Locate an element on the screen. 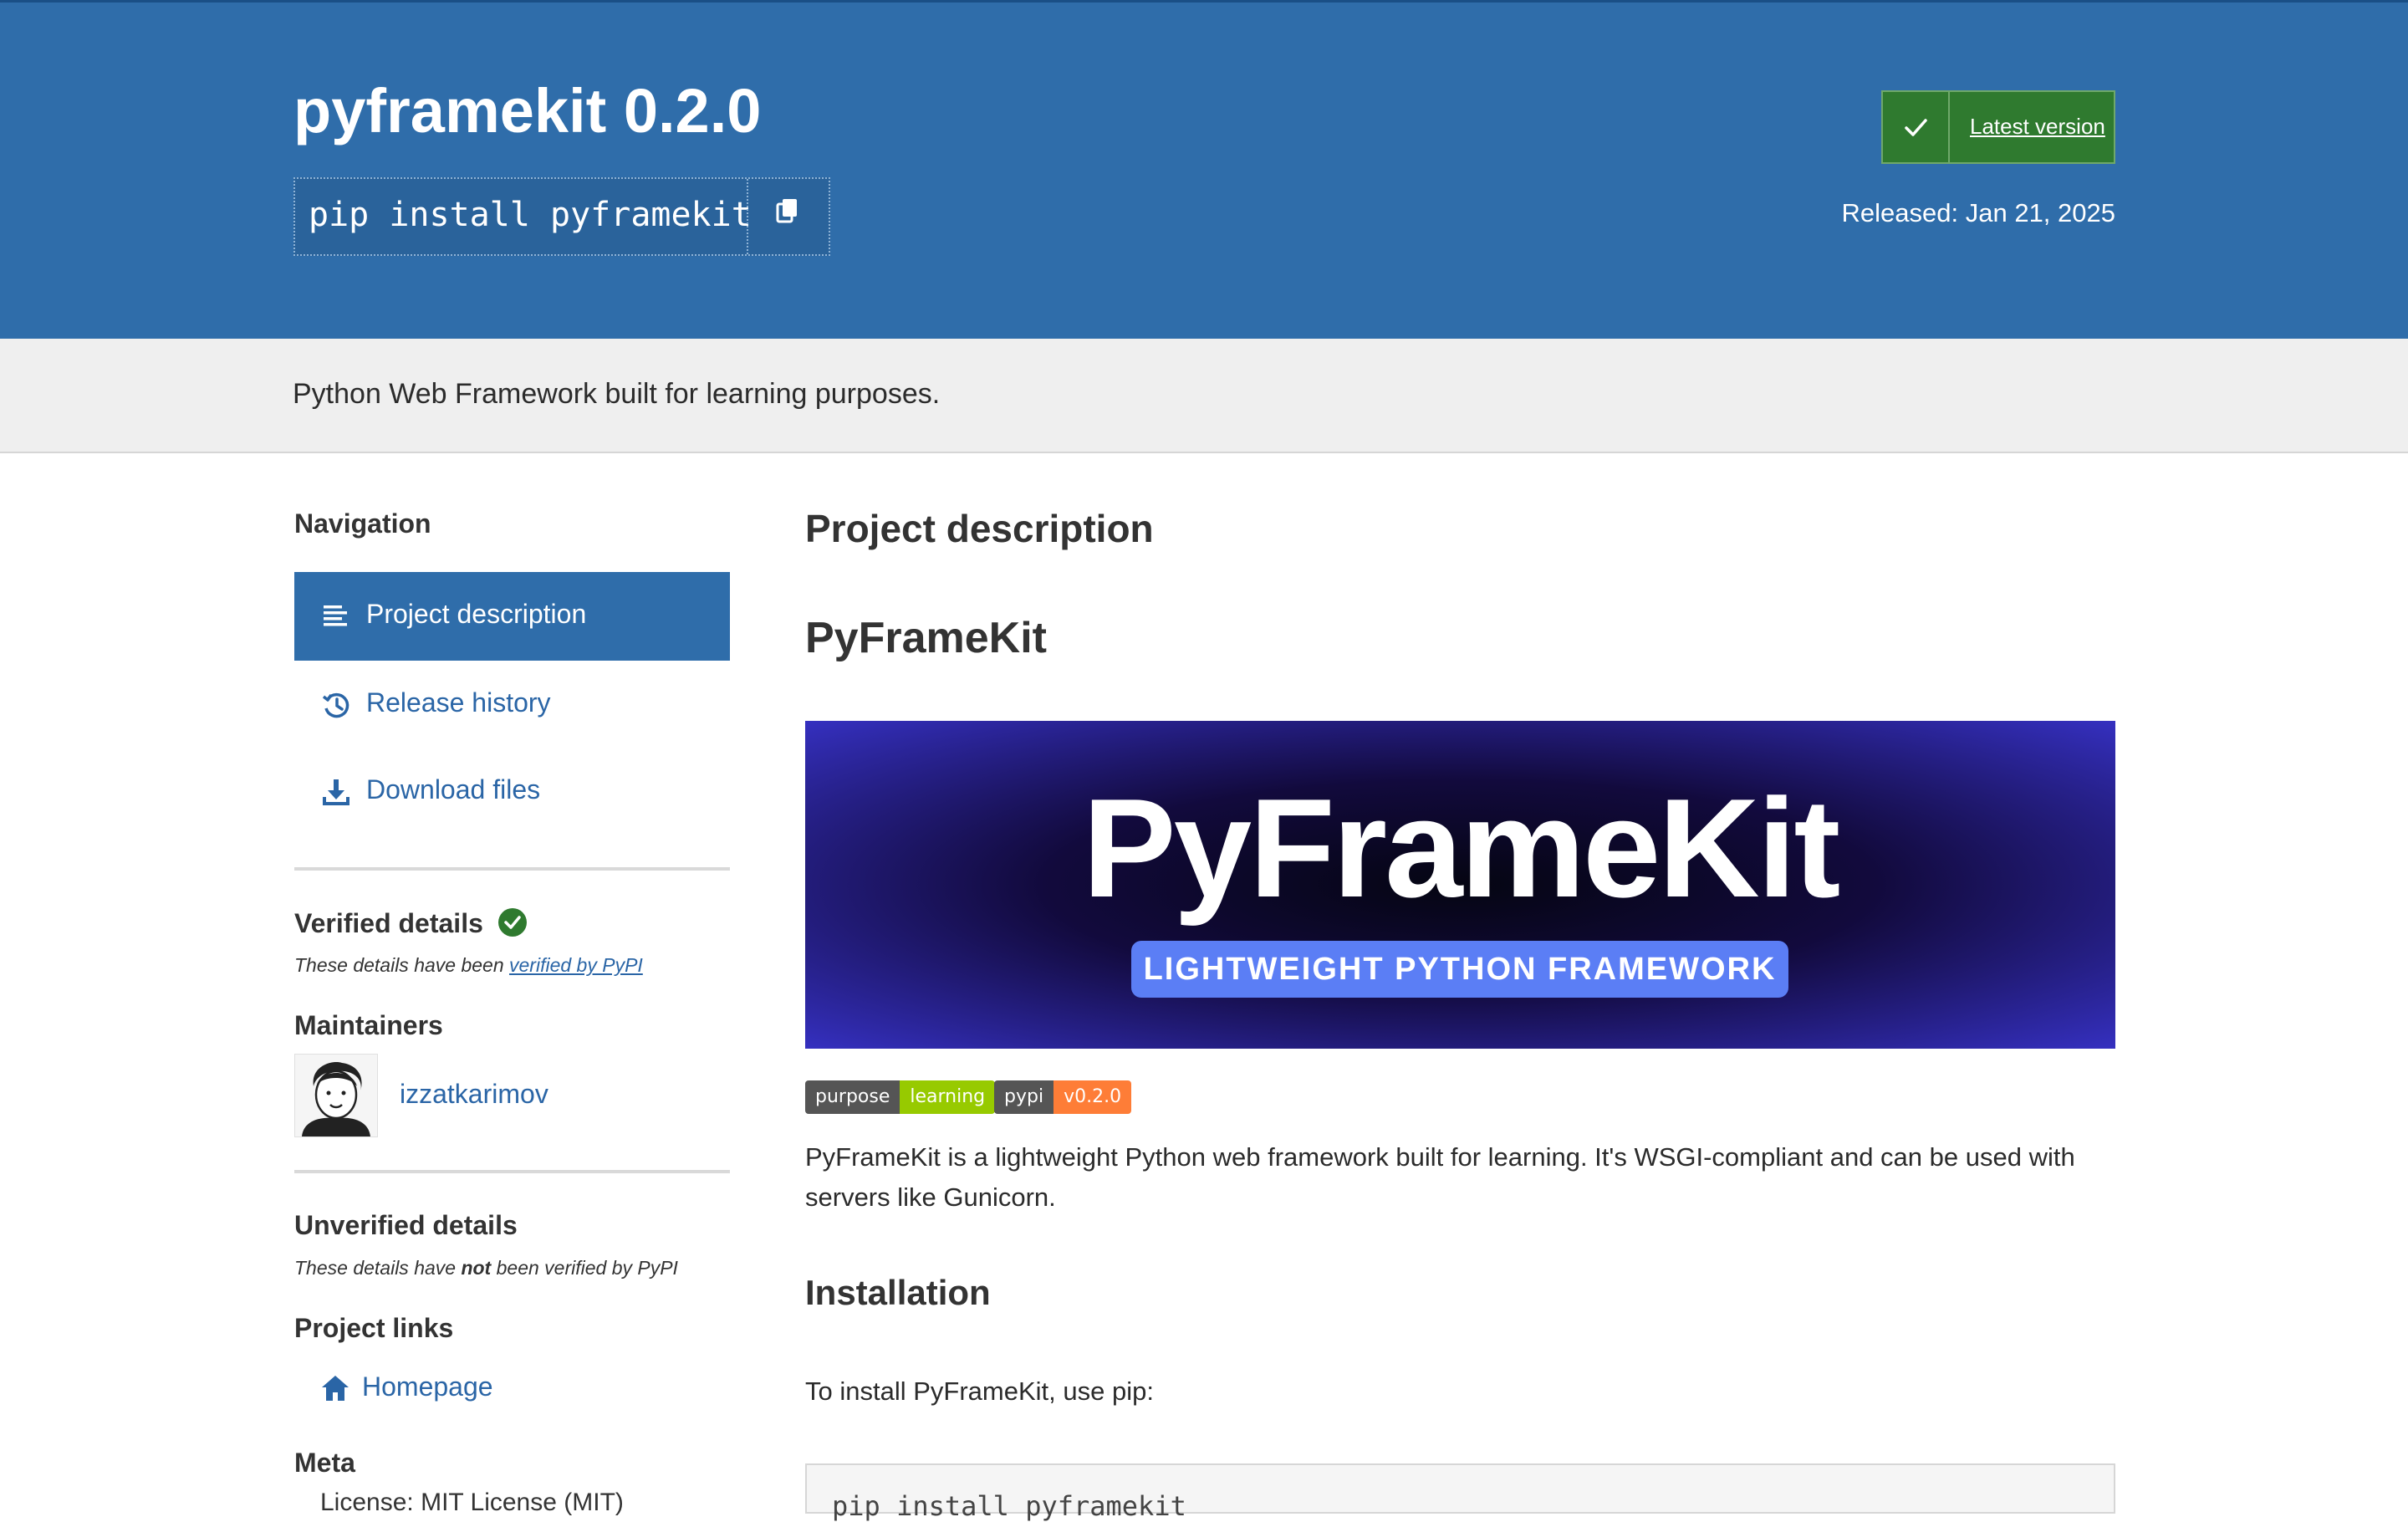 The width and height of the screenshot is (2408, 1522). pip-install-box: pip install pyframekit is located at coordinates (561, 217).